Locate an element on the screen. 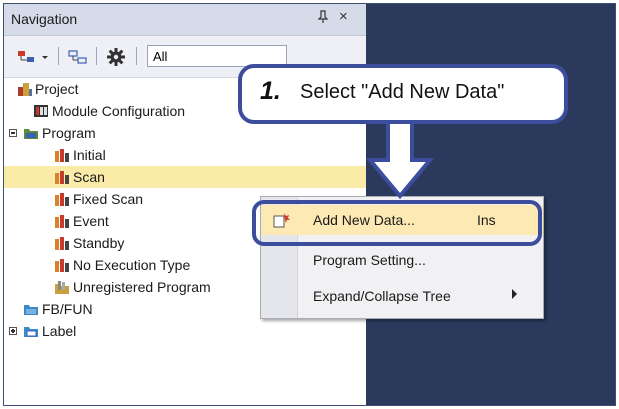 The width and height of the screenshot is (619, 409). fbfun-folder-icon is located at coordinates (31, 309).